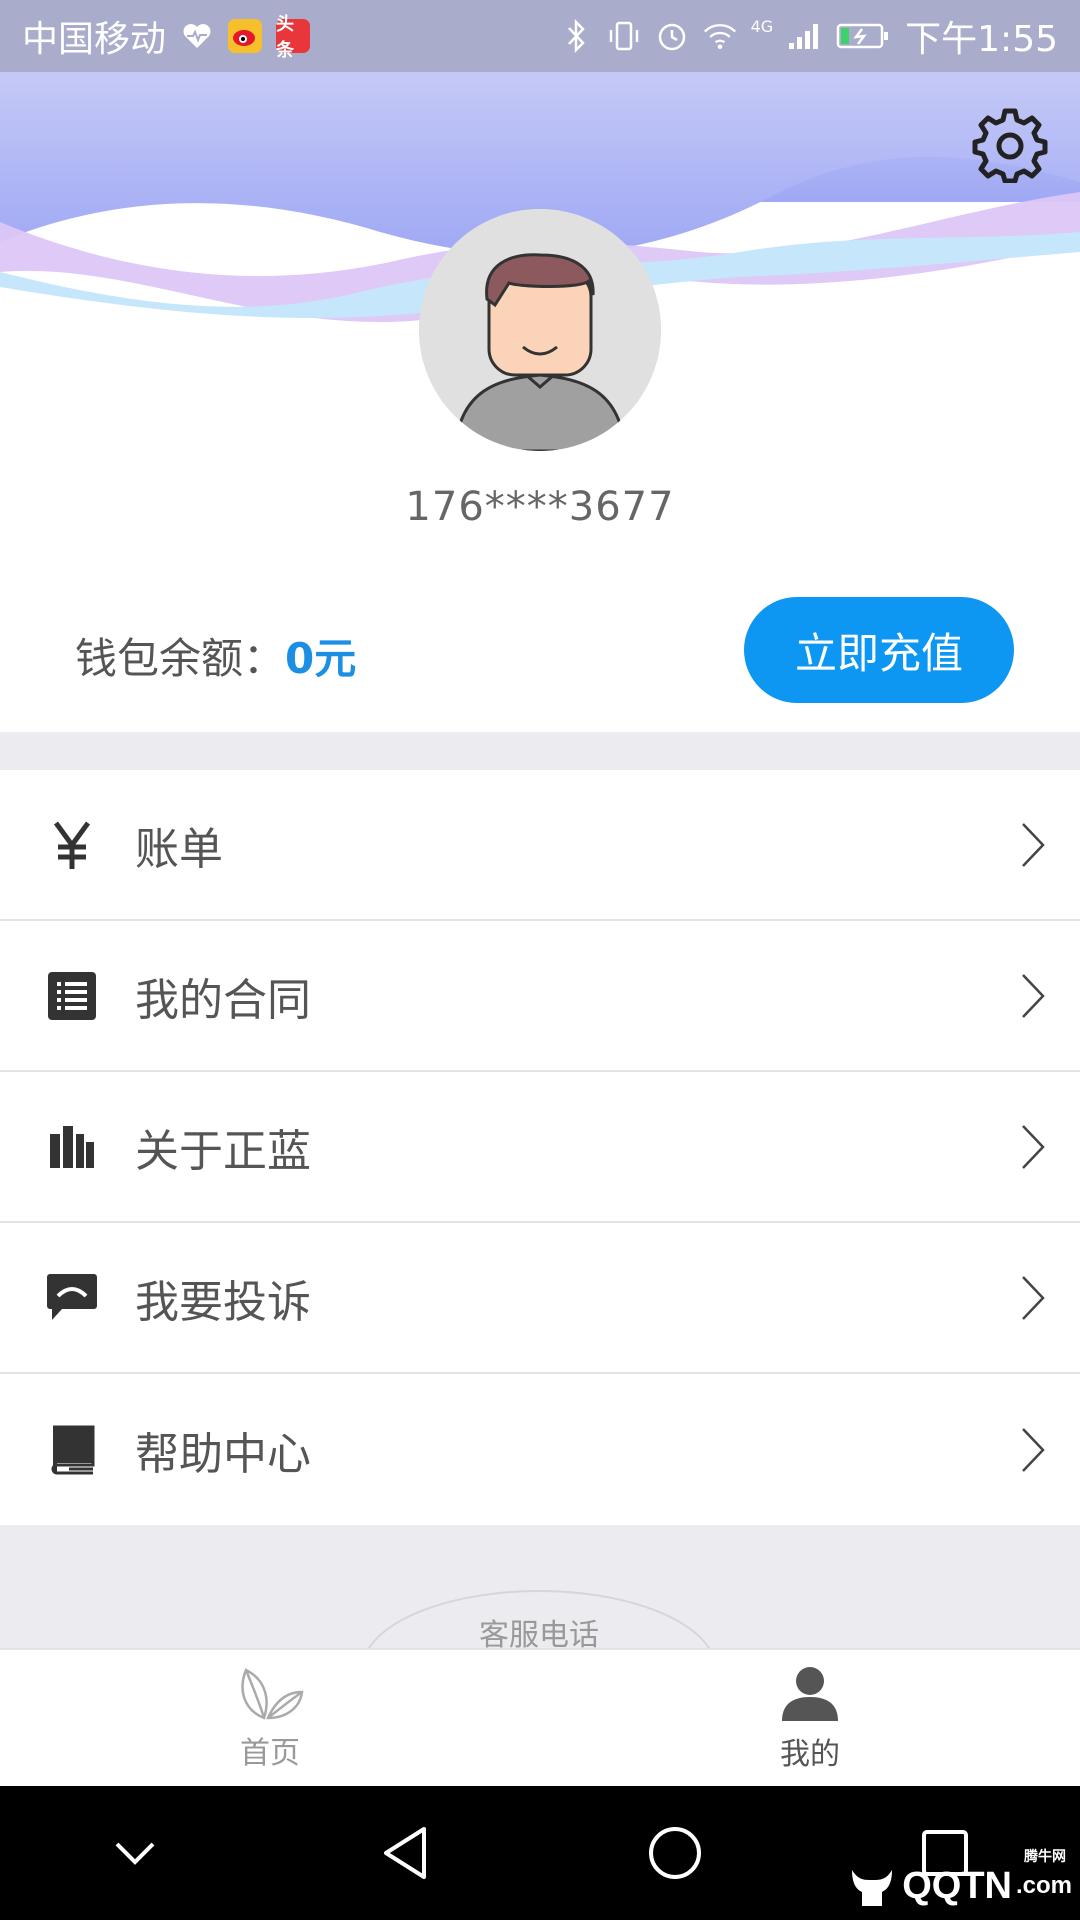  I want to click on wallet-balance-amount: 0元, so click(321, 658).